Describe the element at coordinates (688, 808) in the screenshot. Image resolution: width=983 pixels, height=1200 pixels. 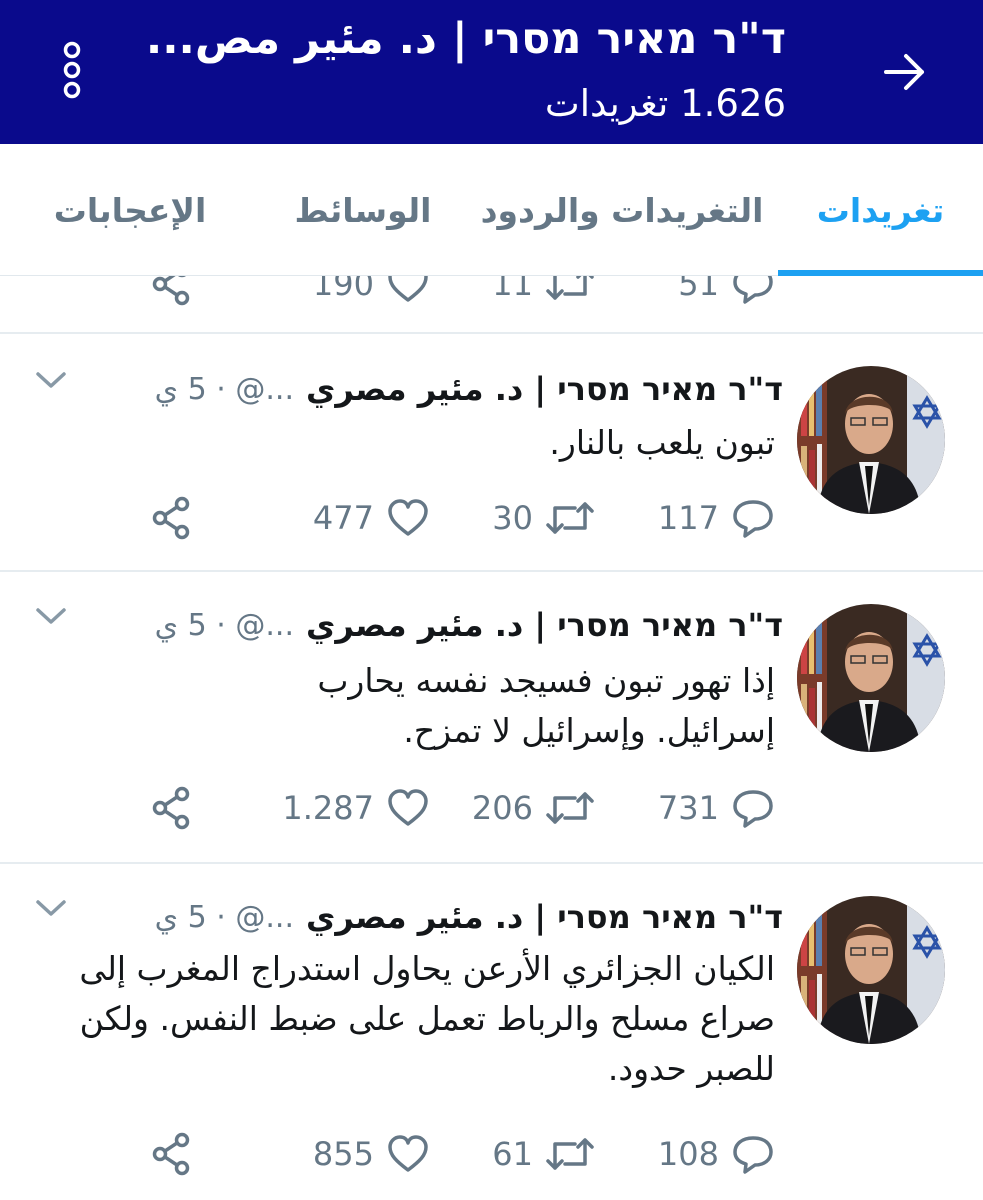
I see `reply-count: 731` at that location.